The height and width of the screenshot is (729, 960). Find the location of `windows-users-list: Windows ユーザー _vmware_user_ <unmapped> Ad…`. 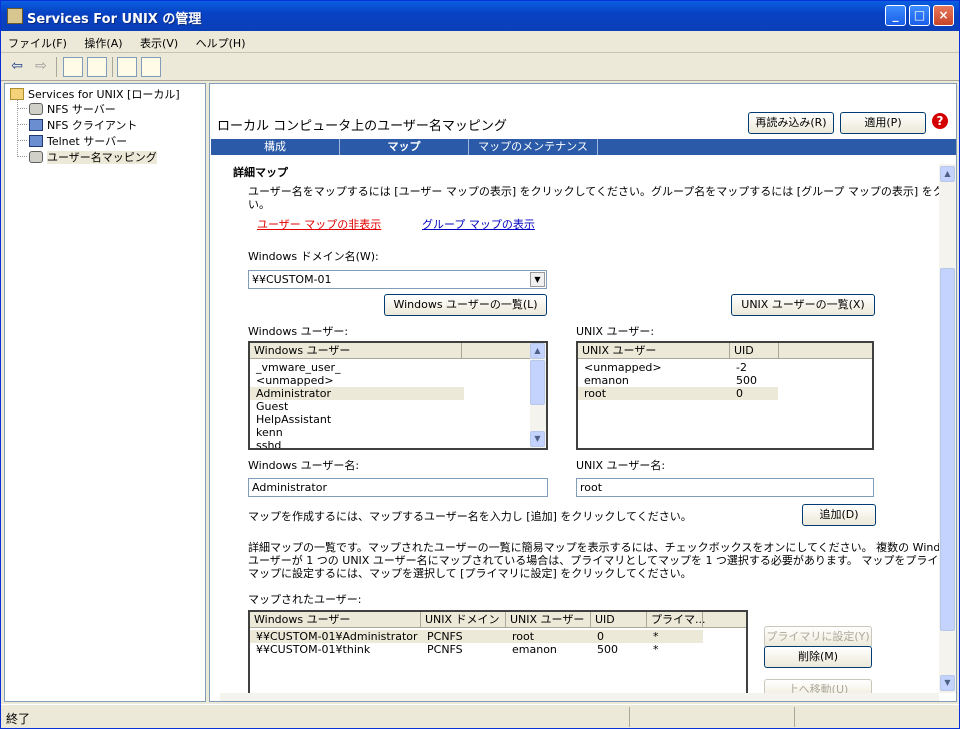

windows-users-list: Windows ユーザー _vmware_user_ <unmapped> Ad… is located at coordinates (398, 395).